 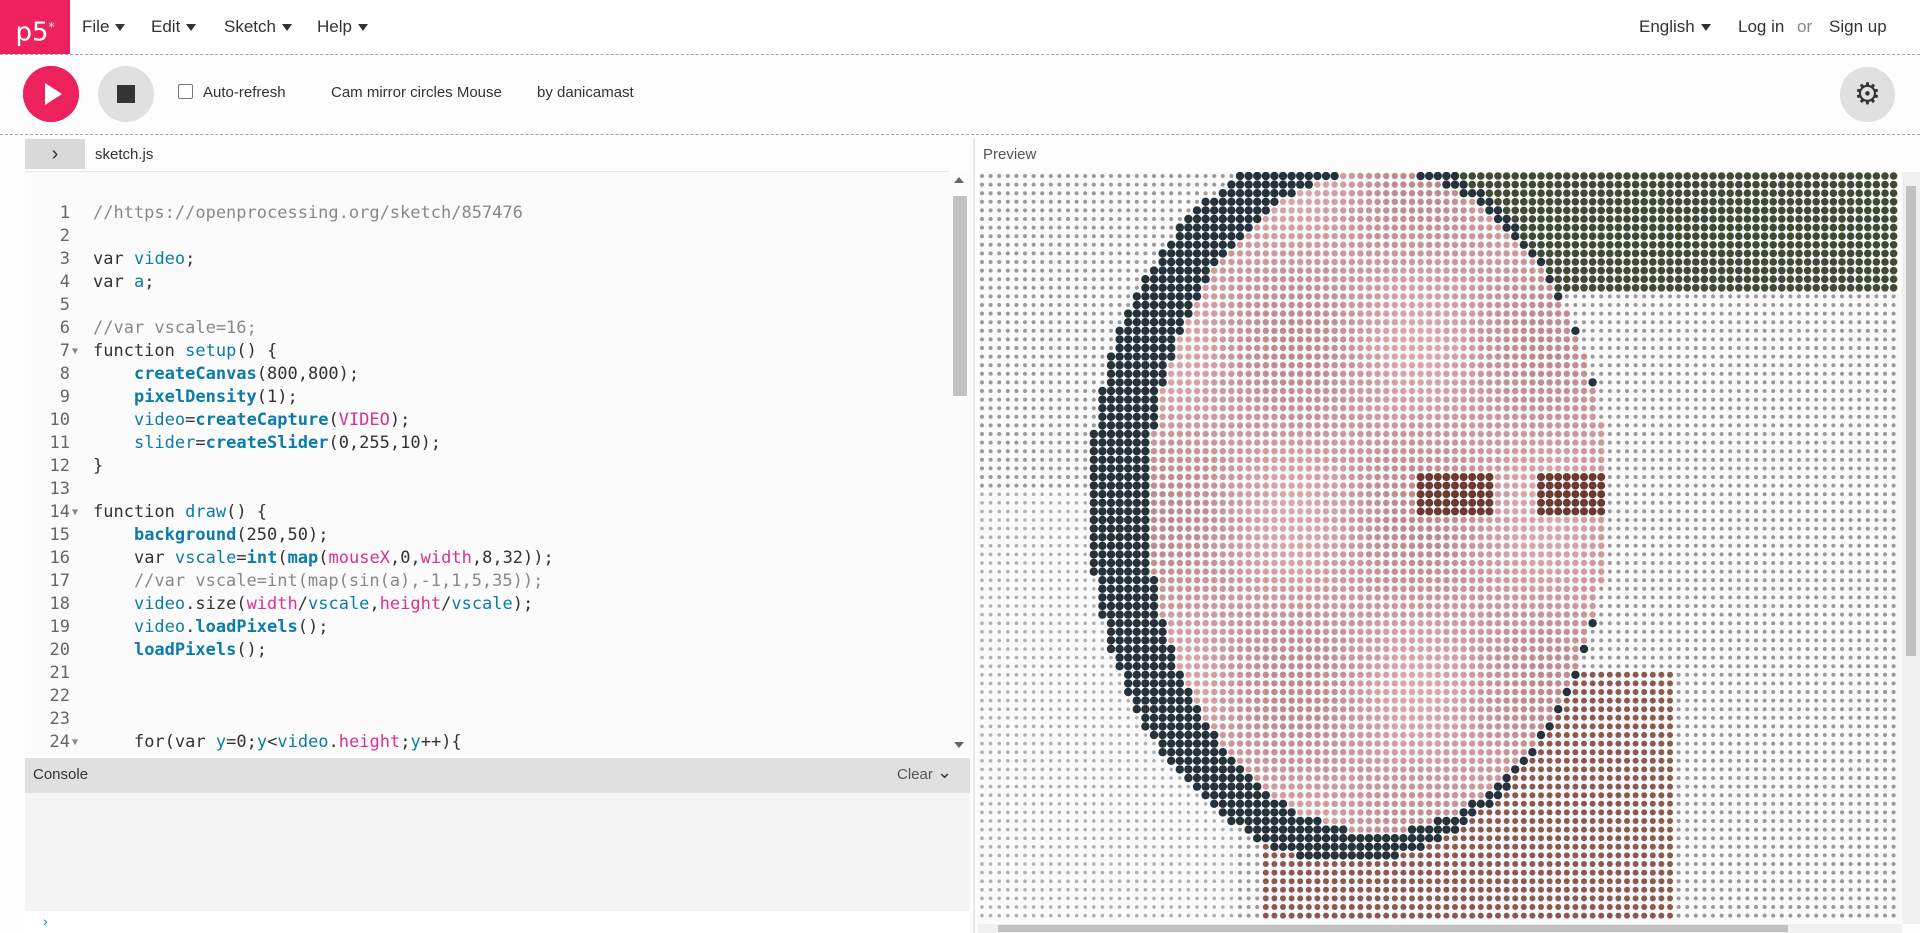 What do you see at coordinates (490, 512) in the screenshot?
I see `code-line: 14 ▼ function draw() {` at bounding box center [490, 512].